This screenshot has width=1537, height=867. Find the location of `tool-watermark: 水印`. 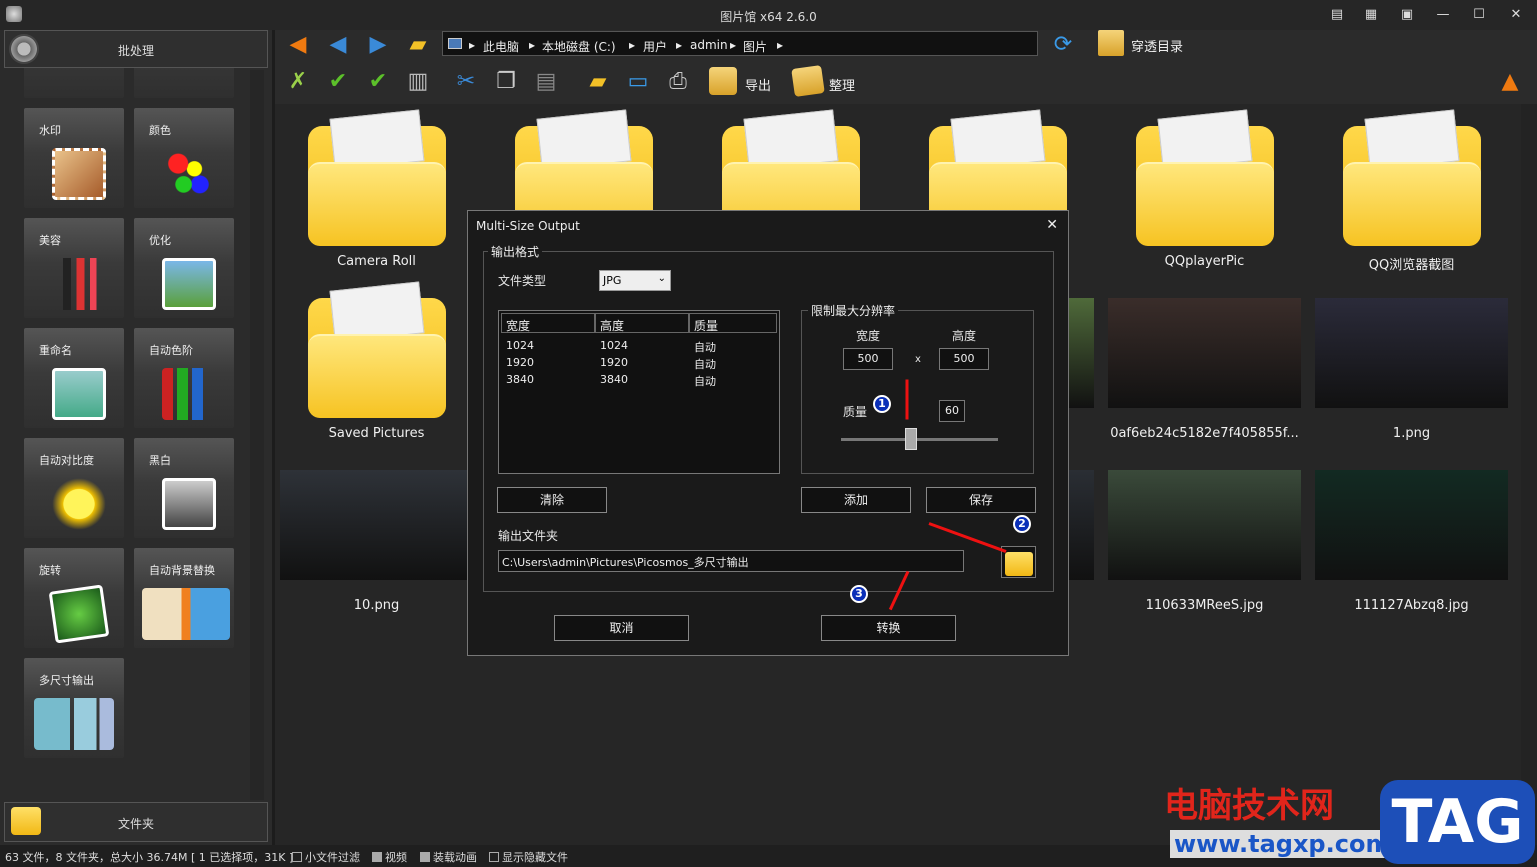

tool-watermark: 水印 is located at coordinates (74, 158).